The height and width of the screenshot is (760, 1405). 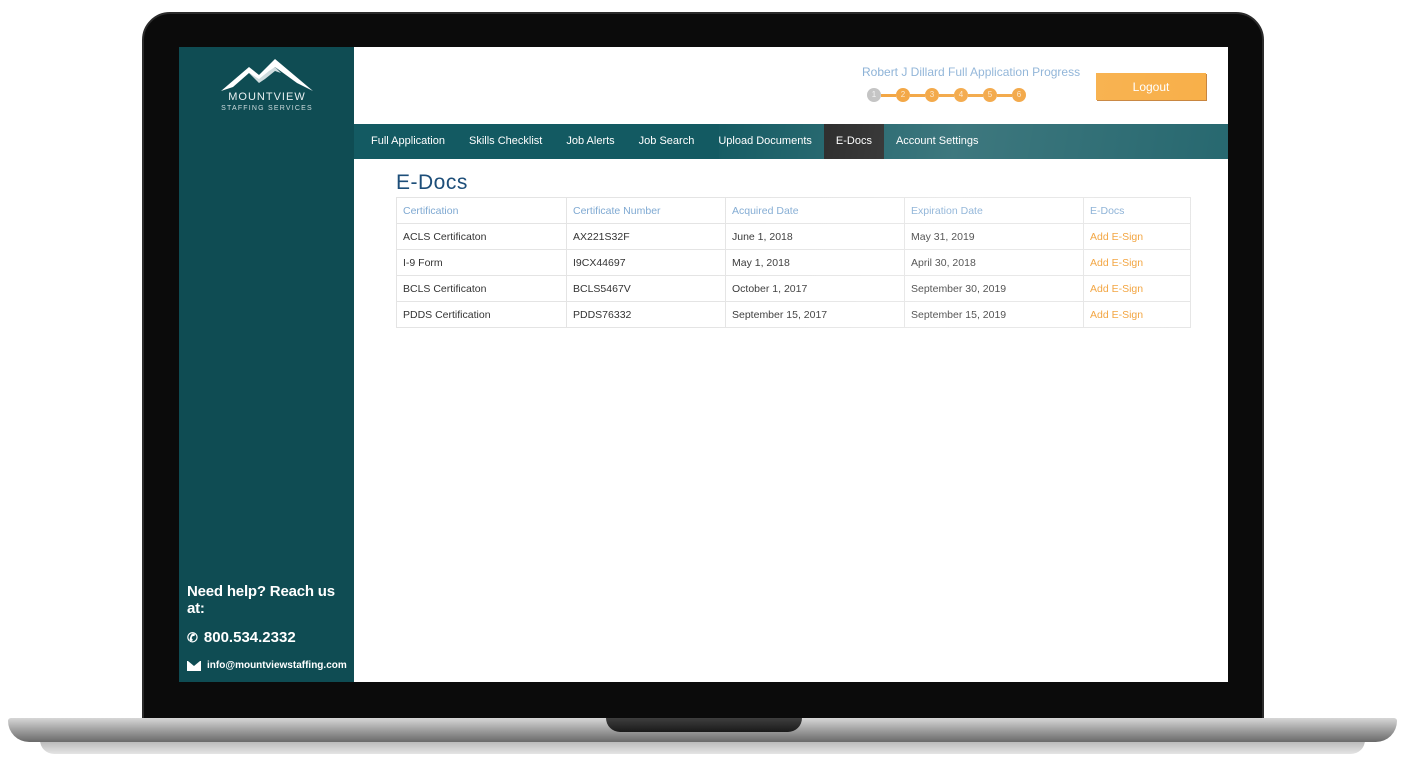 I want to click on logo: MOUNTVIEW STAFFING SERVICES, so click(x=267, y=87).